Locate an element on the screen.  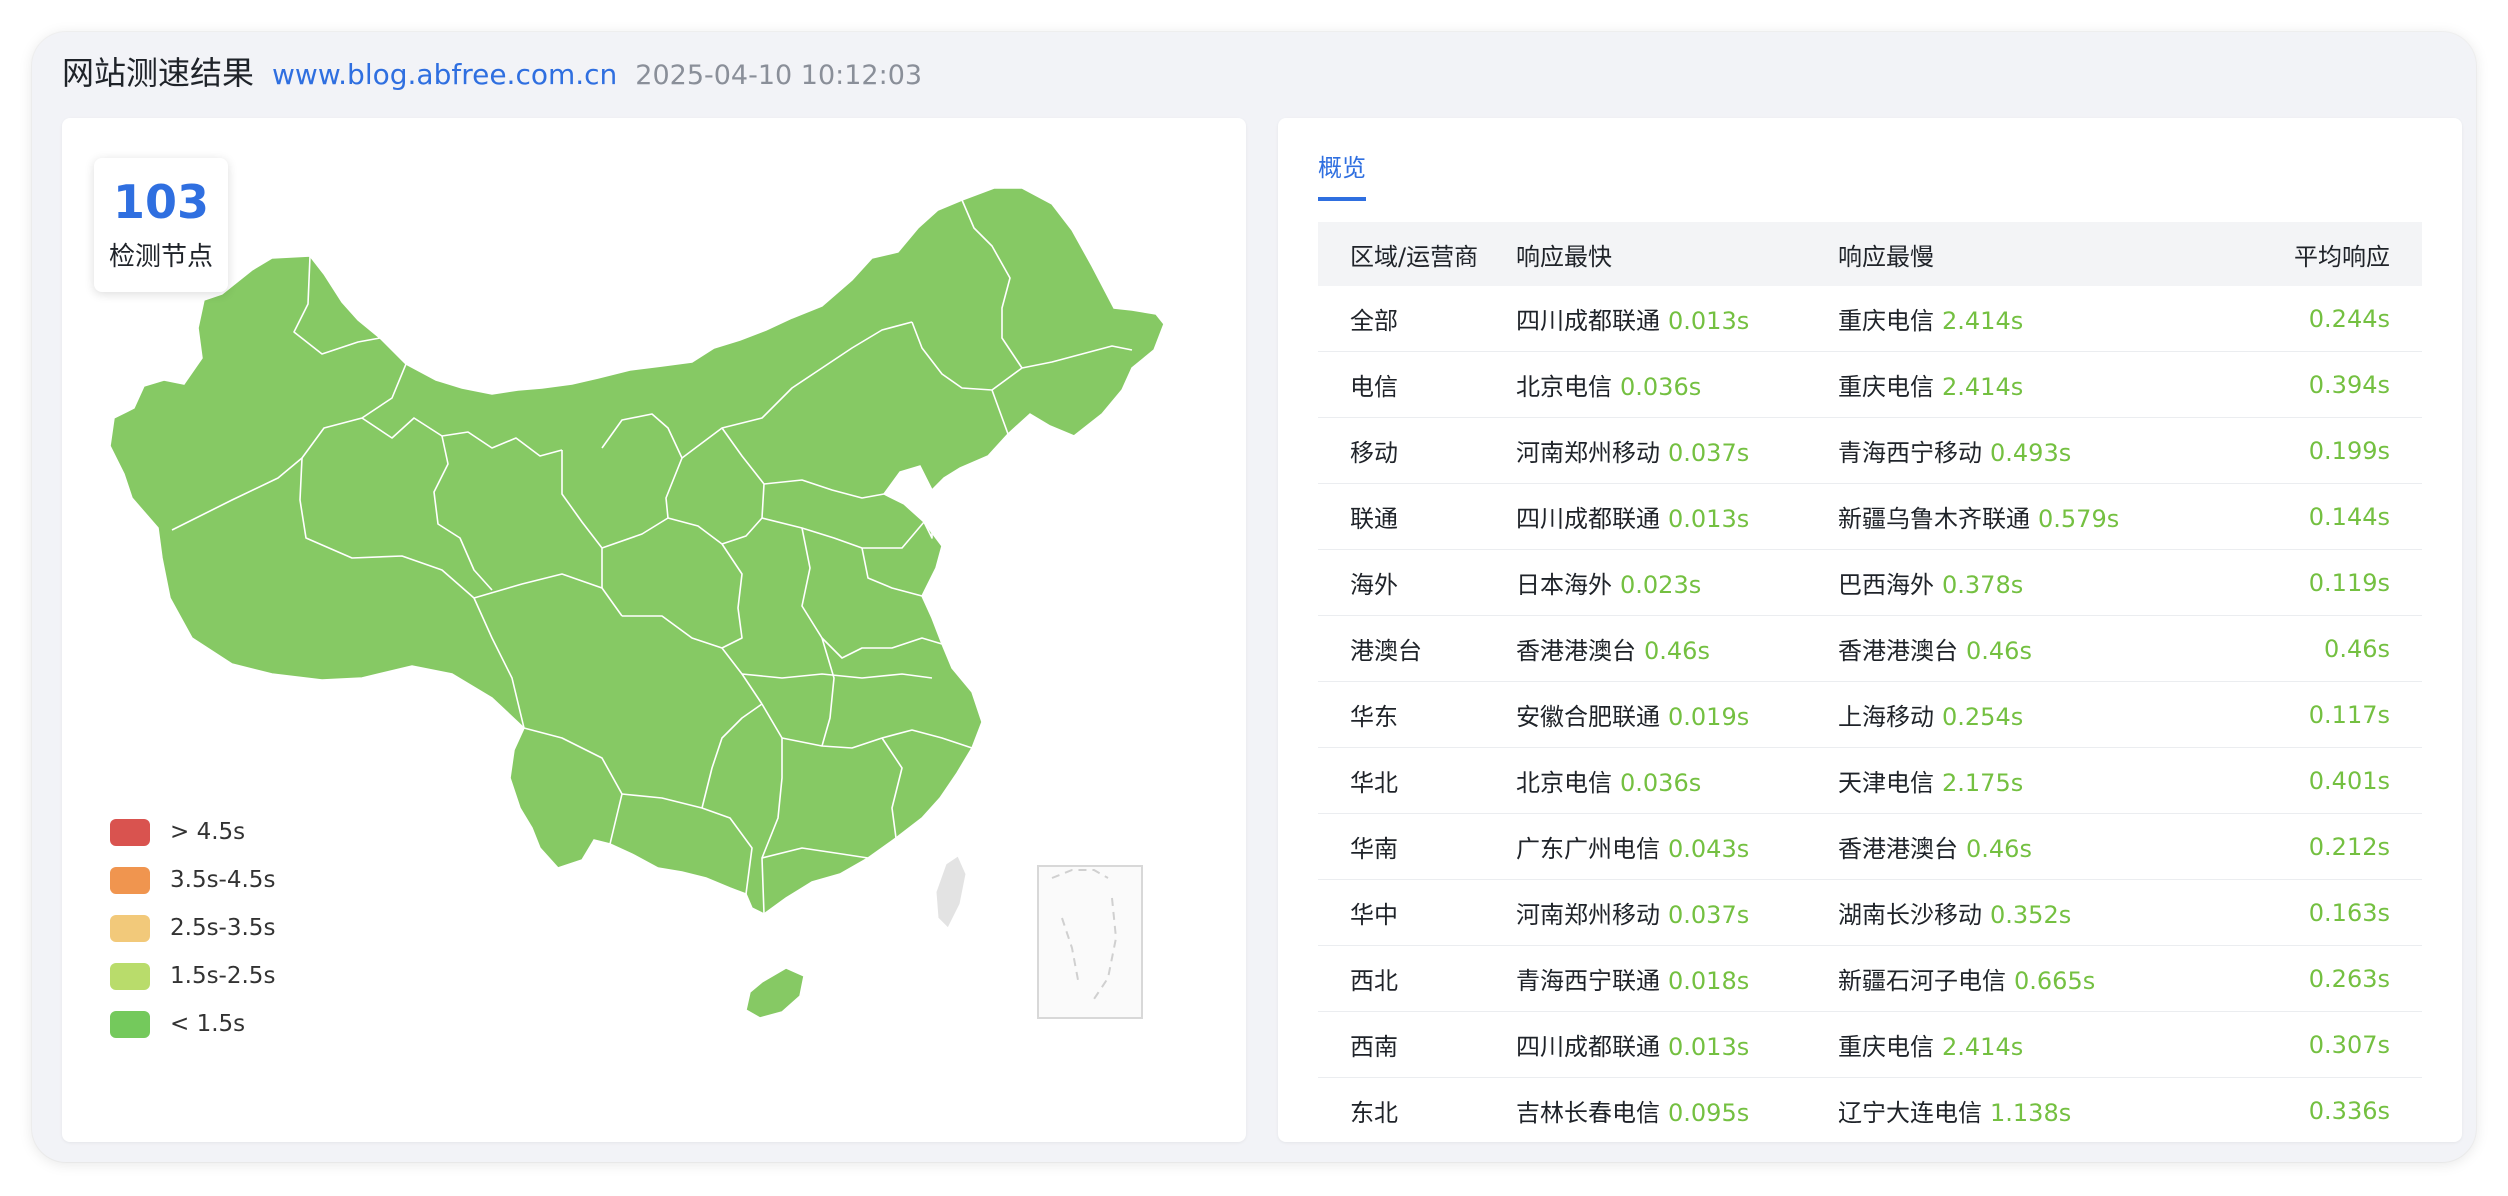
table-header: 区域/运营商 响应最快 响应最慢 平均响应 is located at coordinates (1870, 254).